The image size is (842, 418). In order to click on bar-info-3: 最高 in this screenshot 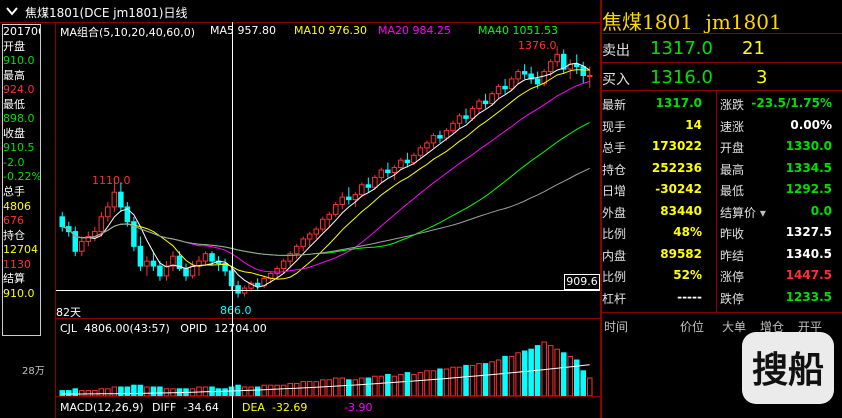, I will do `click(14, 75)`.